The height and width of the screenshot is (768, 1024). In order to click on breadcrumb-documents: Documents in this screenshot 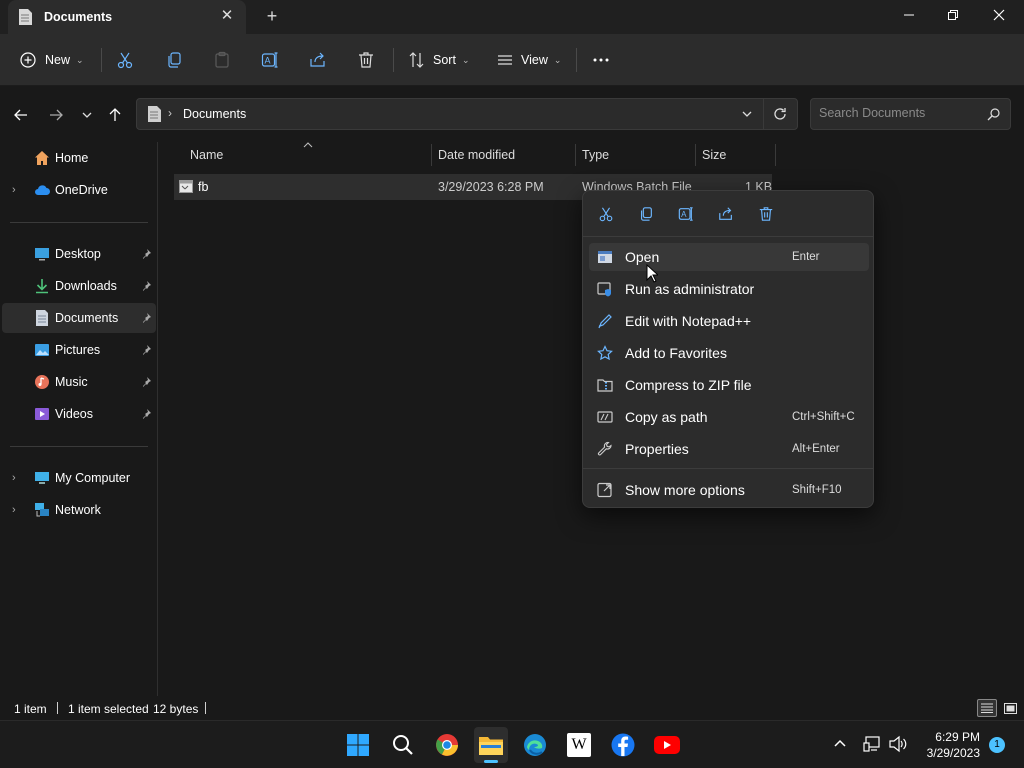, I will do `click(214, 114)`.